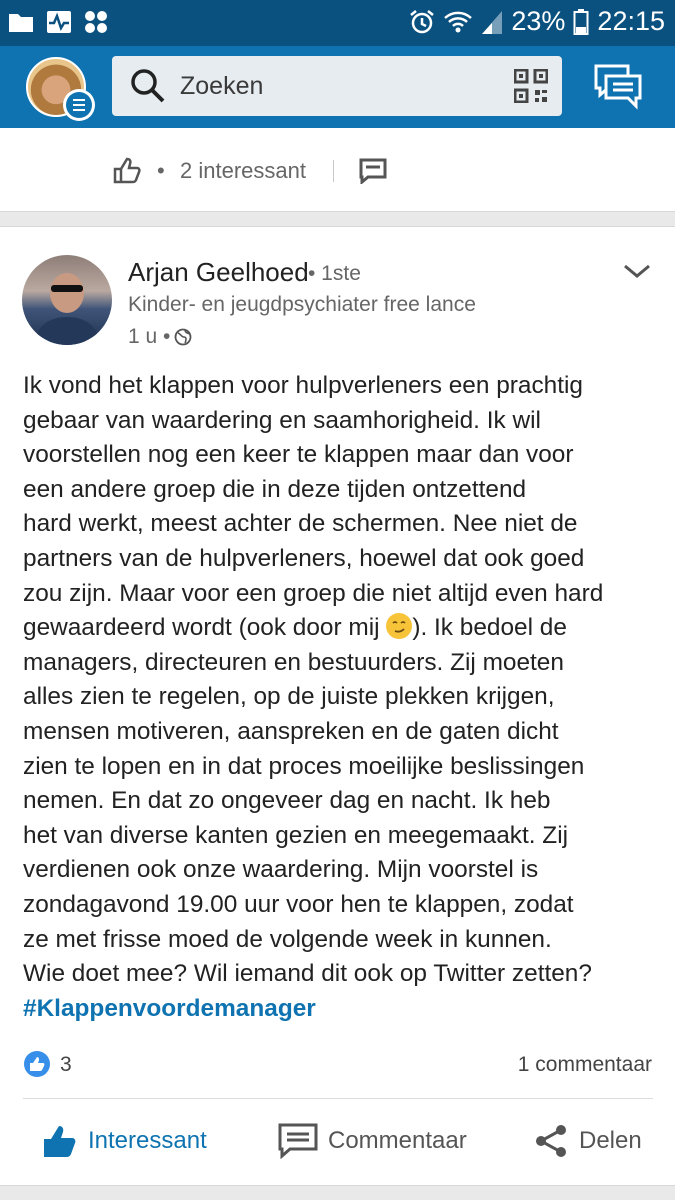 This screenshot has width=675, height=1200. Describe the element at coordinates (334, 273) in the screenshot. I see `connection-degree: • 1ste` at that location.